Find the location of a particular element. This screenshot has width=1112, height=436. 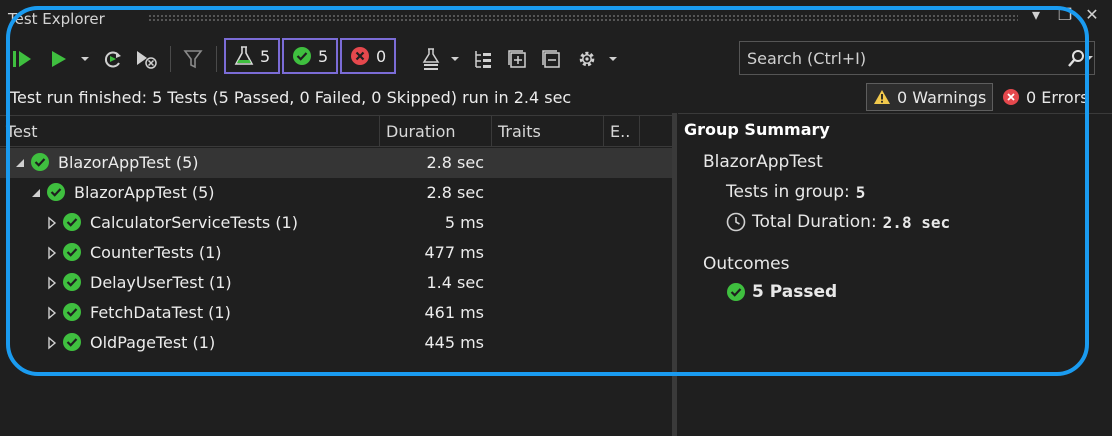

test-duration: 461 ms is located at coordinates (454, 312).